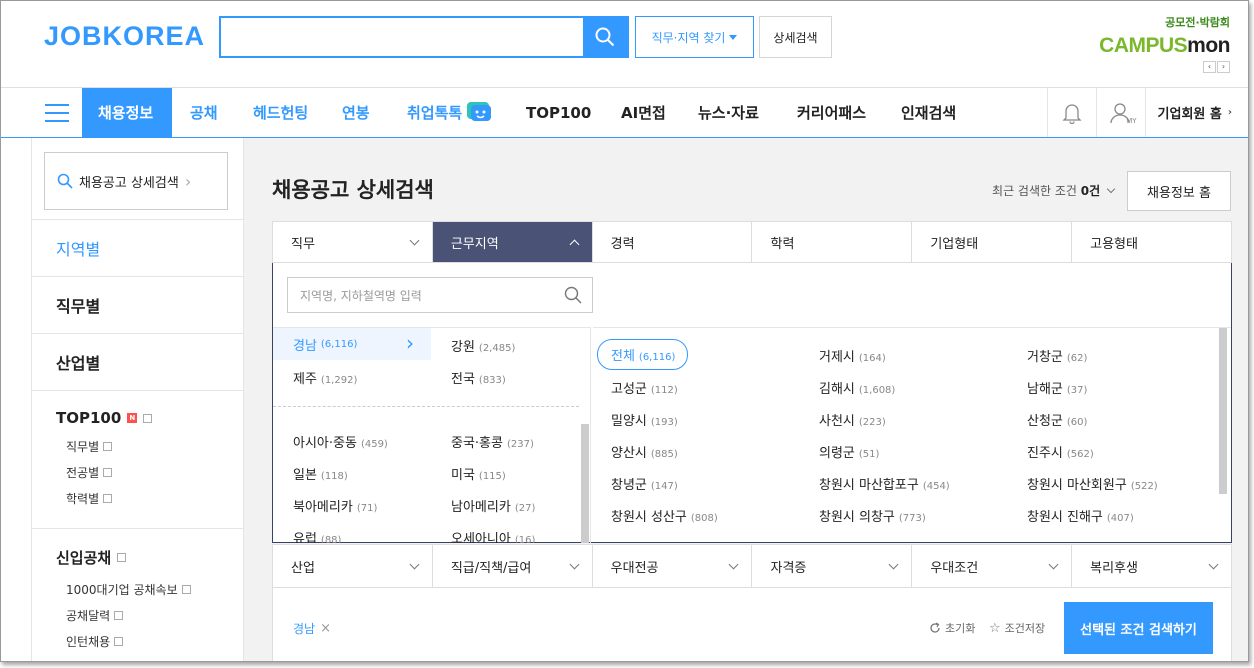 This screenshot has width=1254, height=668. I want to click on search-button, so click(605, 37).